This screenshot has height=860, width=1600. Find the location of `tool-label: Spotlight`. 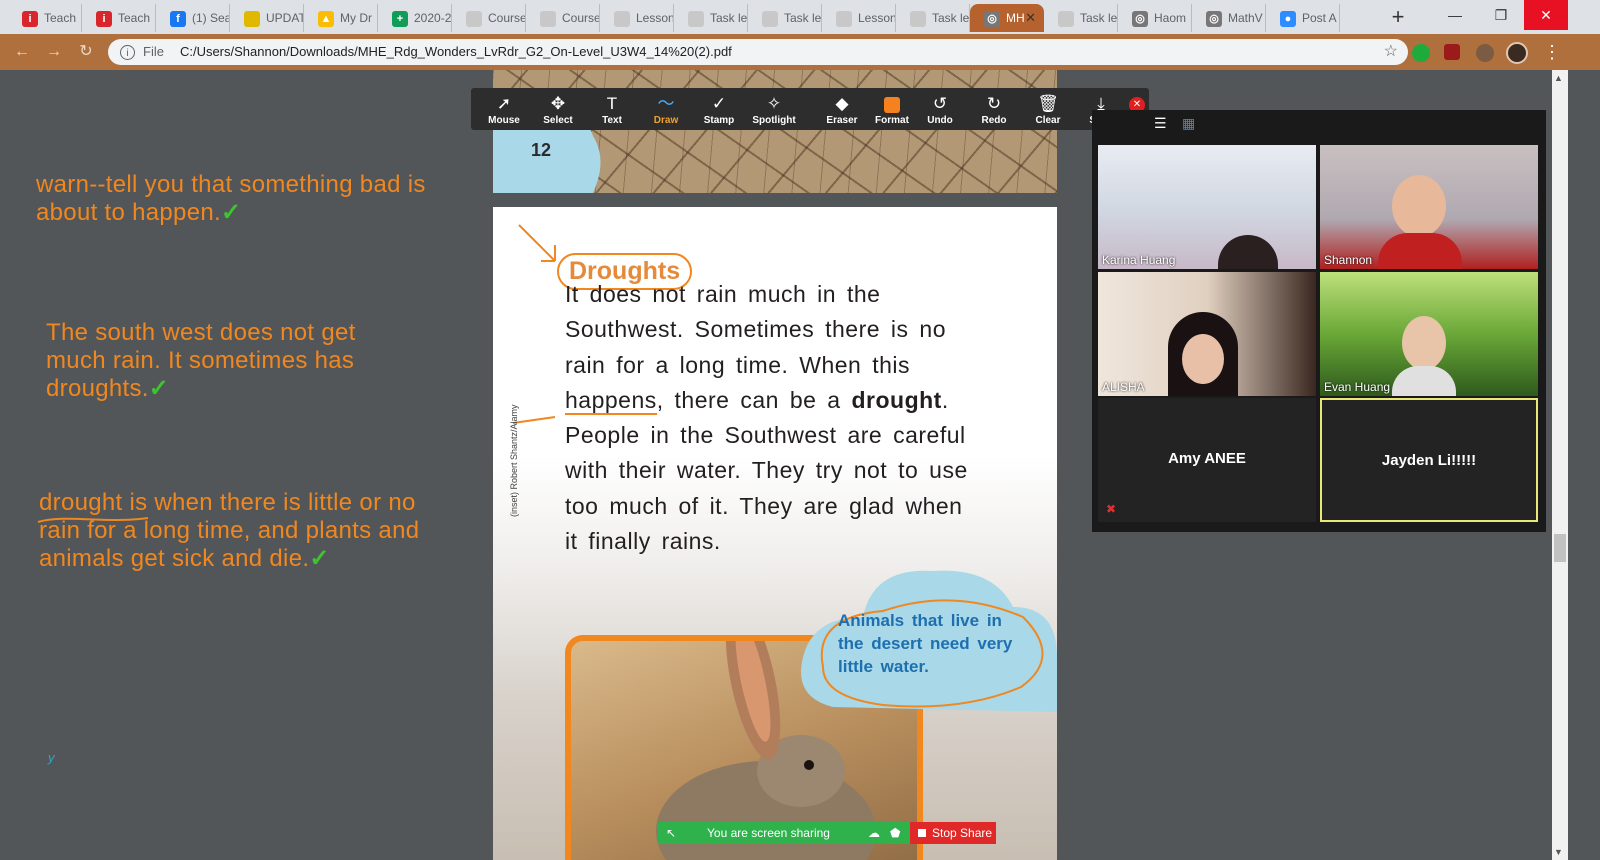

tool-label: Spotlight is located at coordinates (774, 120).